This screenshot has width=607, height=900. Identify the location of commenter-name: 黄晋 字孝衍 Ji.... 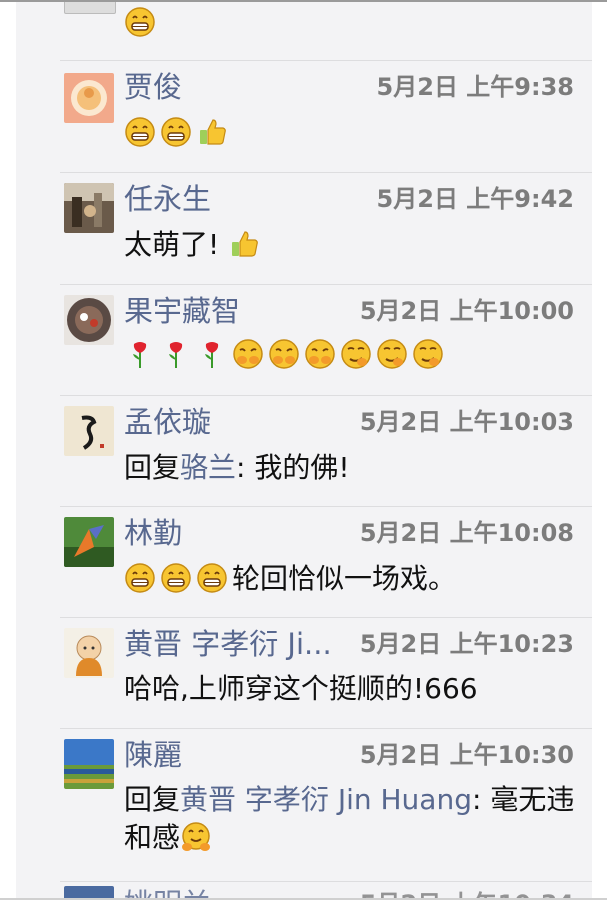
(228, 644).